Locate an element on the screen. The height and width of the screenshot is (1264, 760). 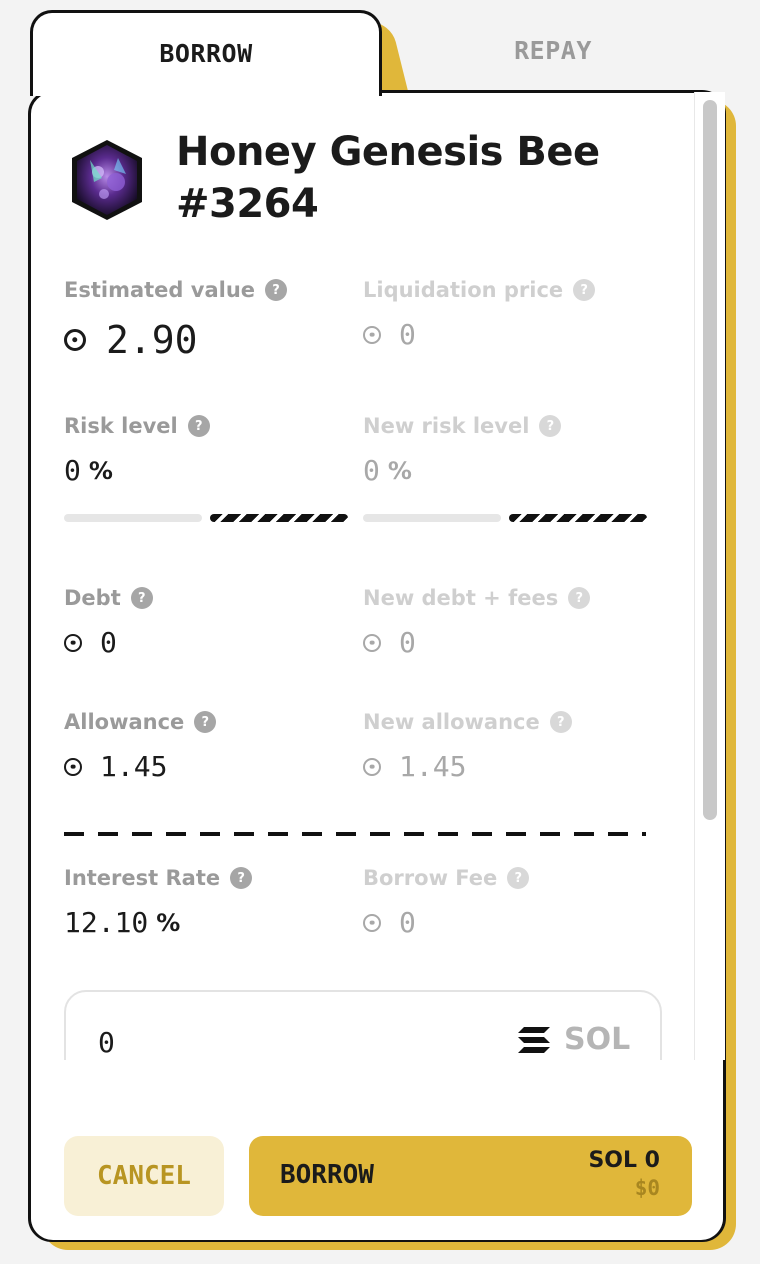
risk-bar-track is located at coordinates (133, 518).